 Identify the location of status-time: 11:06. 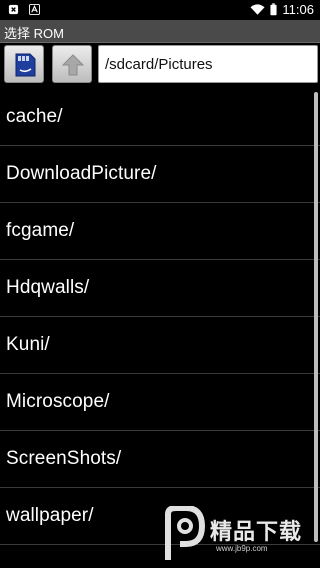
(298, 9).